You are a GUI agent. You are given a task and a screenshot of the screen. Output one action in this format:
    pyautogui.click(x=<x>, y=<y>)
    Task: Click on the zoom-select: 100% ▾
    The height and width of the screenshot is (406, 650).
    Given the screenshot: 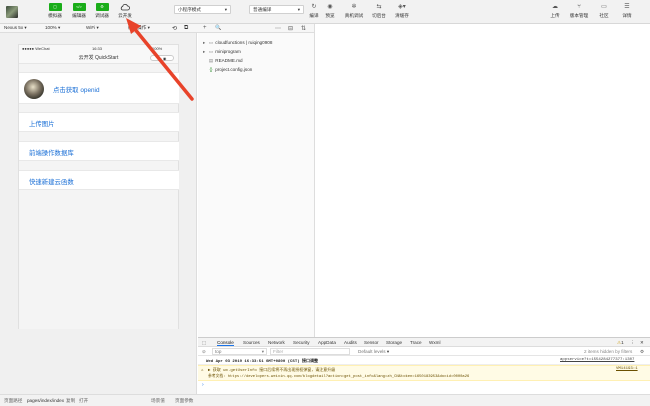 What is the action you would take?
    pyautogui.click(x=52, y=28)
    